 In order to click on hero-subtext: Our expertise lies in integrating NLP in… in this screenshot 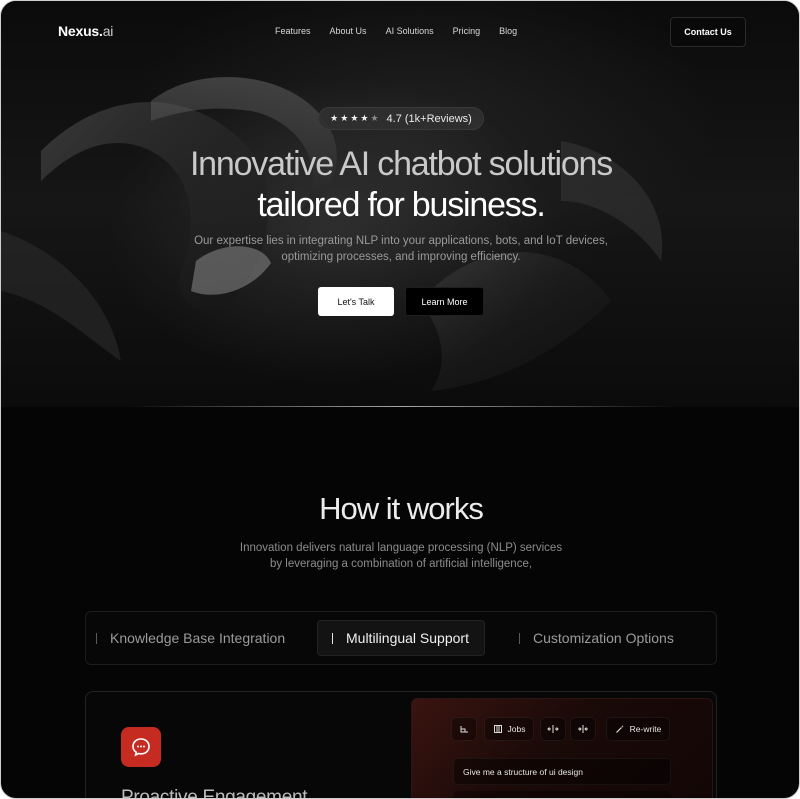, I will do `click(401, 249)`.